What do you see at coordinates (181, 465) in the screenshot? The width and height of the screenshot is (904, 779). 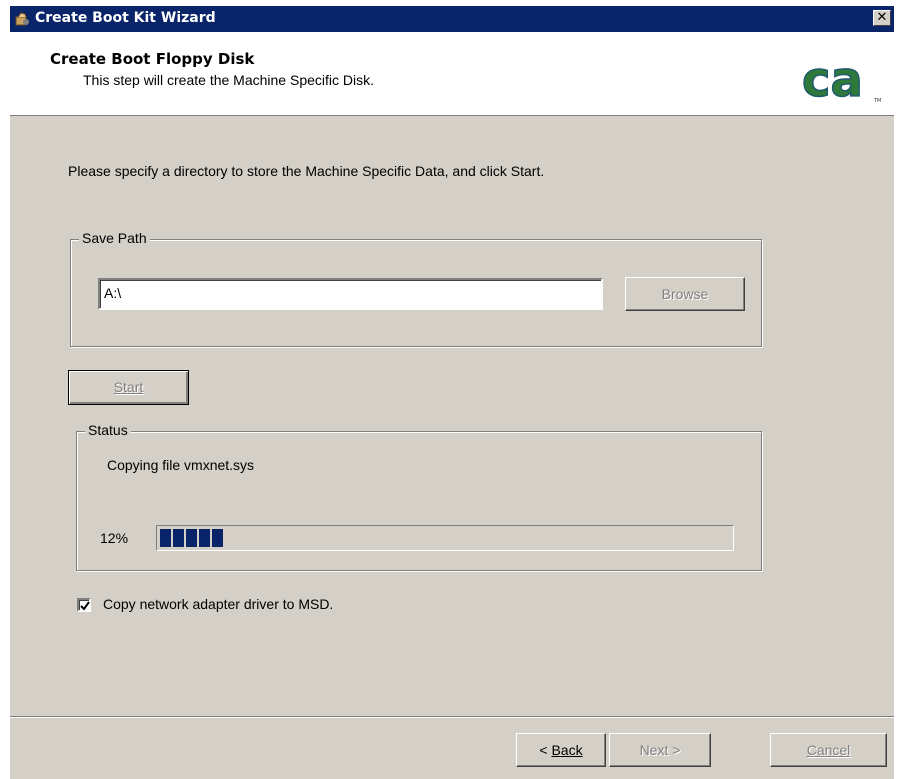 I see `status-message: Copying file vmxnet.sys` at bounding box center [181, 465].